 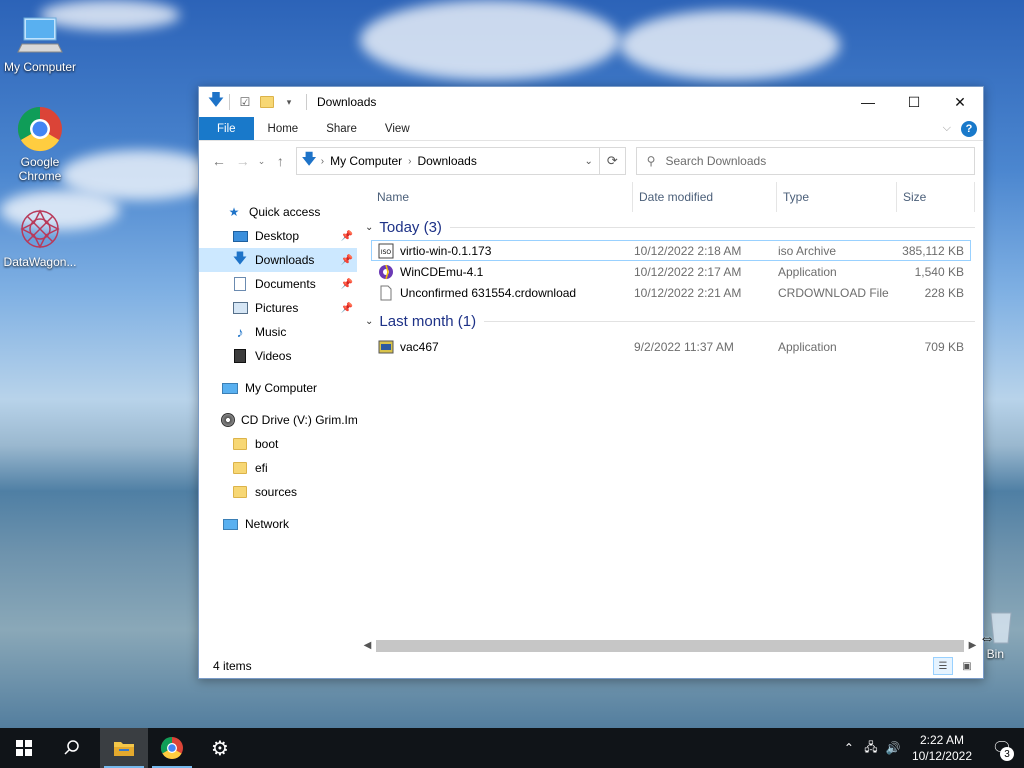 I want to click on sidebar-item-quick-access: ★ Quick access, so click(x=278, y=212).